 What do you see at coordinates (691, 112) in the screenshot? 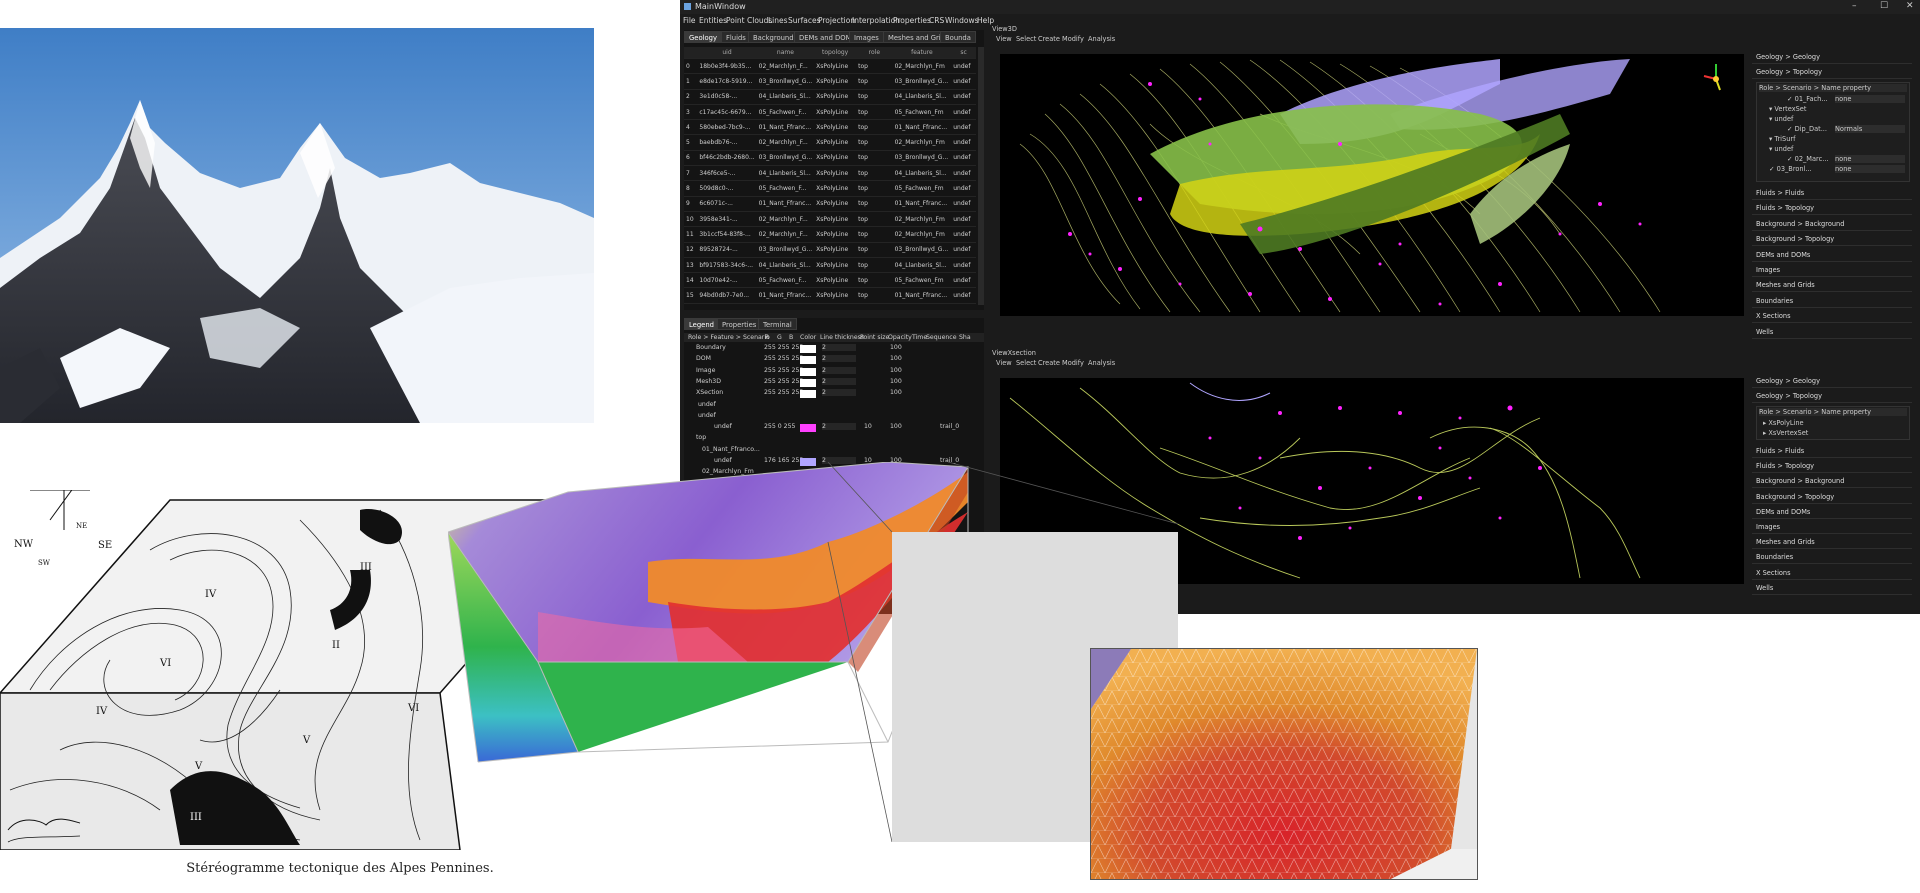
I see `table-cell: 3` at bounding box center [691, 112].